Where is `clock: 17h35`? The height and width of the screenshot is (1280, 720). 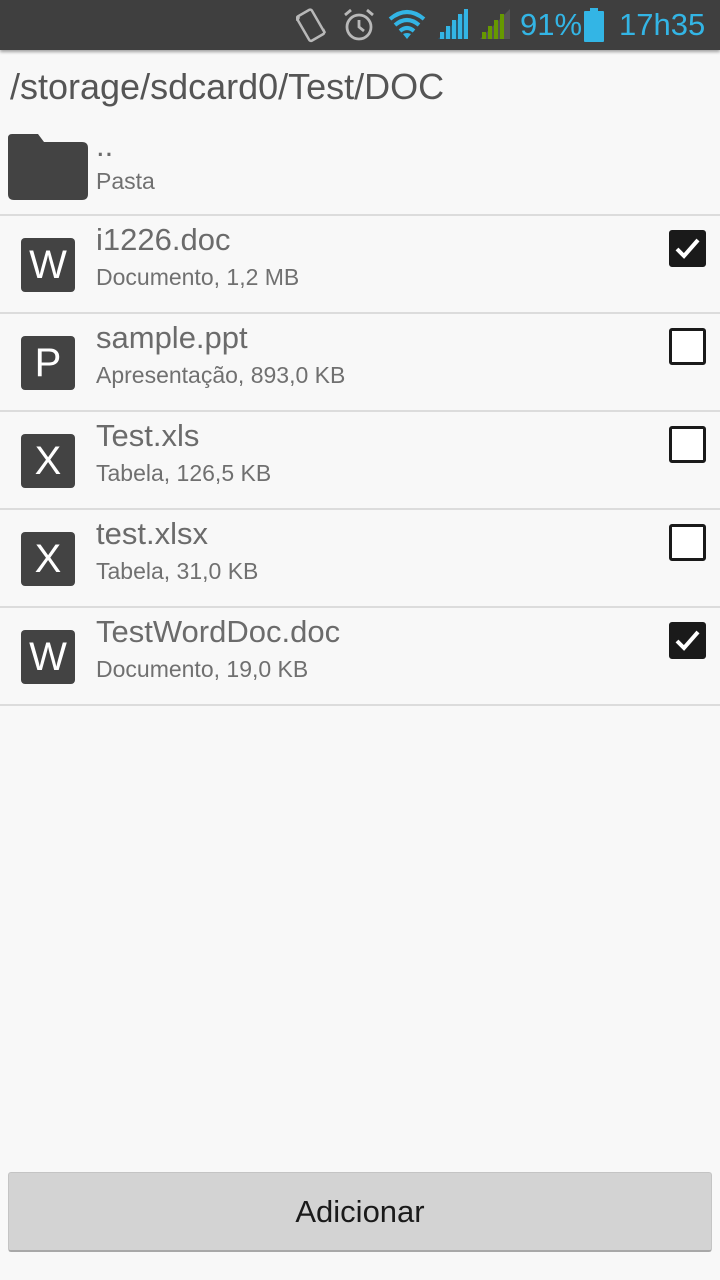
clock: 17h35 is located at coordinates (662, 24).